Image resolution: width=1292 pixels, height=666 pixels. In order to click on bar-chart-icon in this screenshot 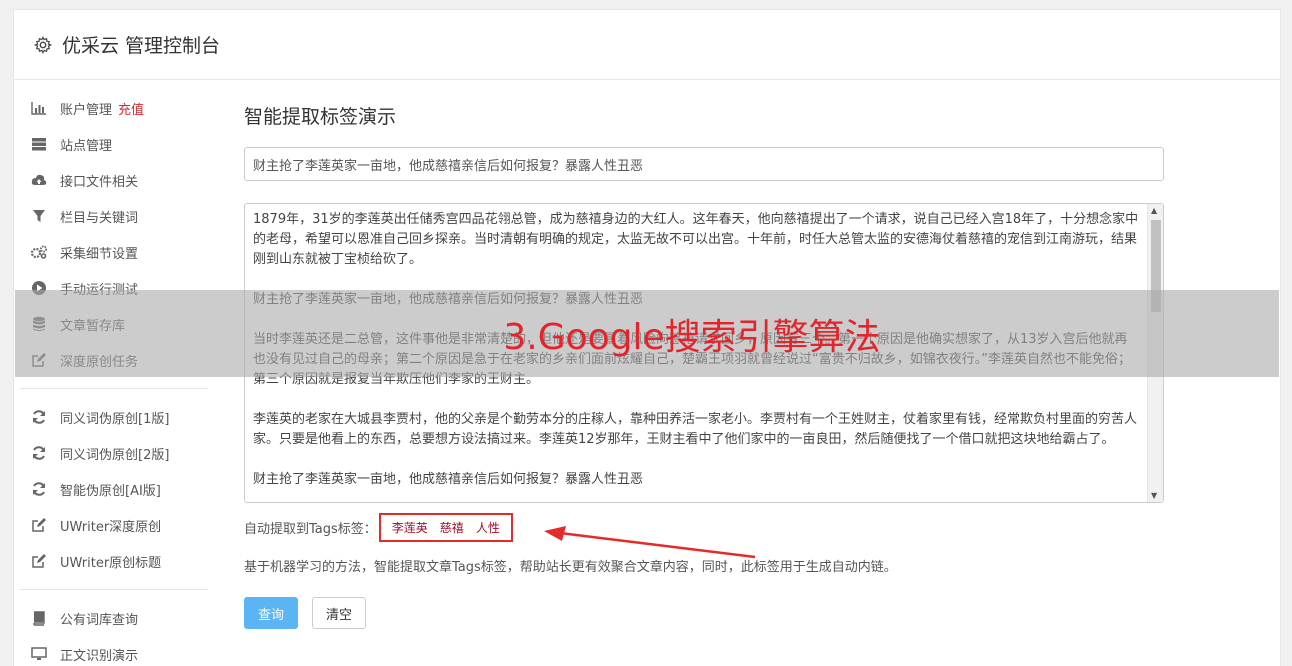, I will do `click(39, 108)`.